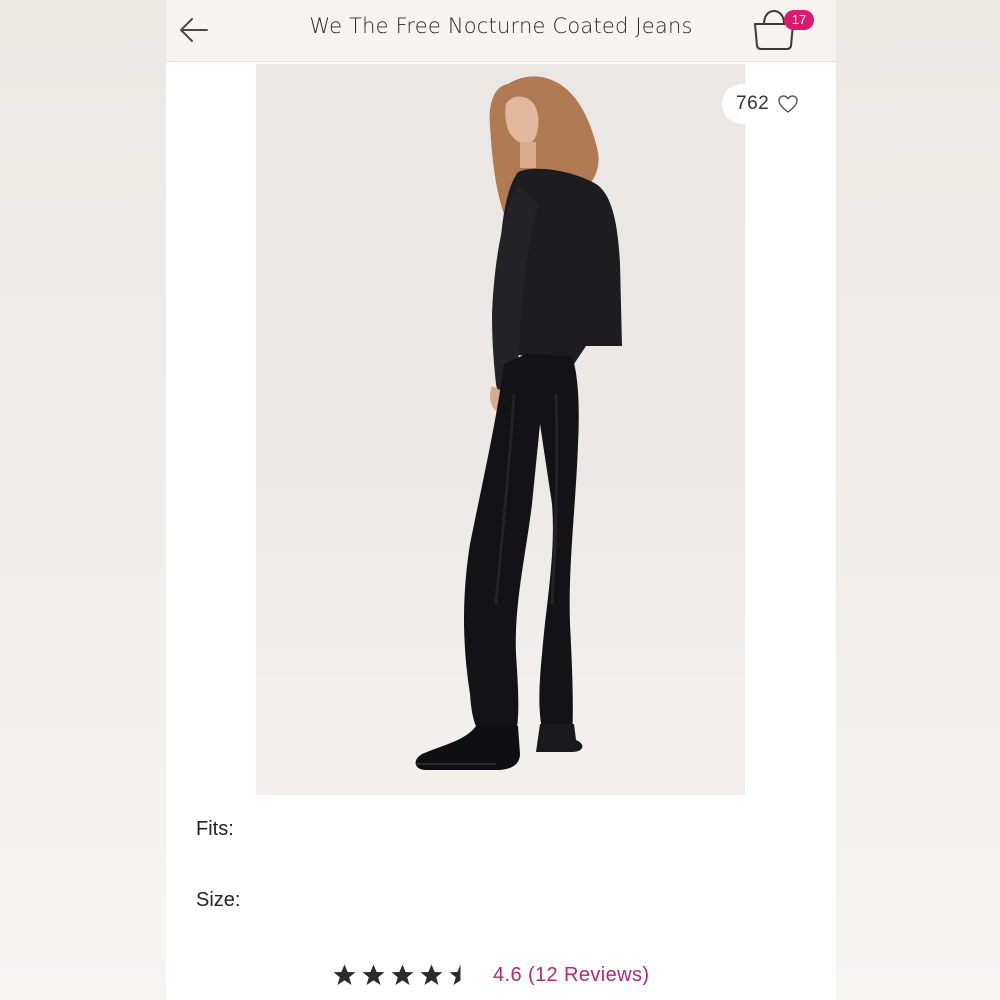  I want to click on arrow-left-icon, so click(194, 30).